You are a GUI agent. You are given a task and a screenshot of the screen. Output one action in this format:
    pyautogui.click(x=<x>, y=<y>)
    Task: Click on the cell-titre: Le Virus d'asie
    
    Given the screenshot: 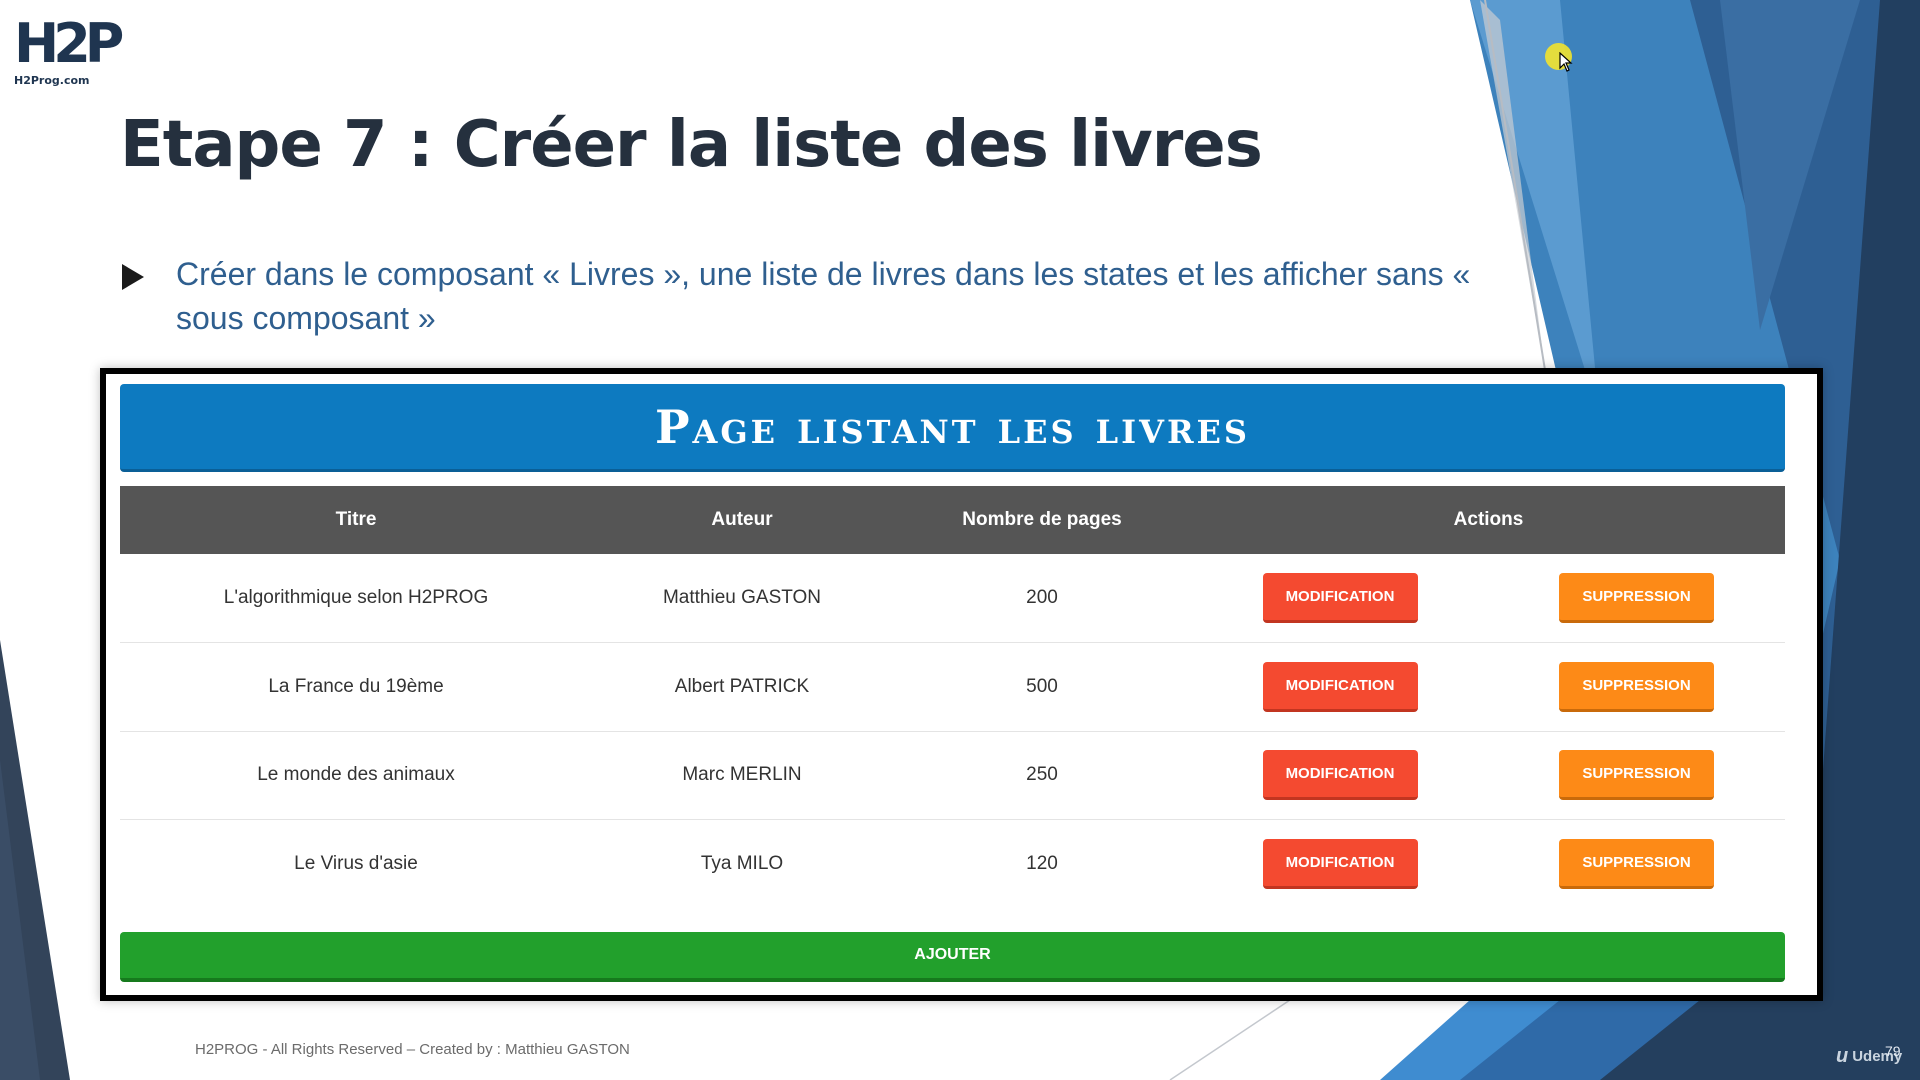 What is the action you would take?
    pyautogui.click(x=356, y=863)
    